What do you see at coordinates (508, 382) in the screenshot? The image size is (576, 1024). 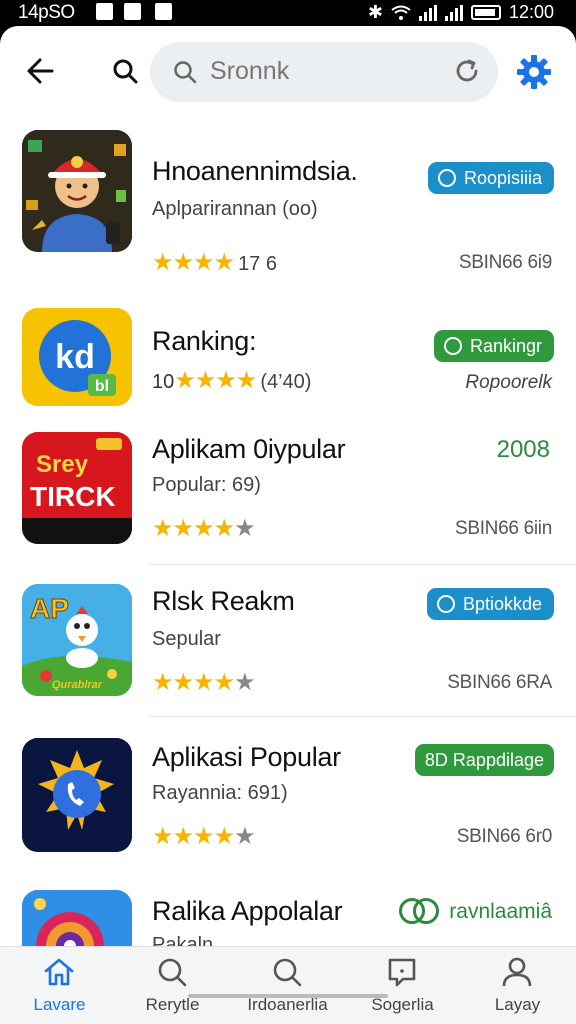 I see `app-code: Ropoorelk` at bounding box center [508, 382].